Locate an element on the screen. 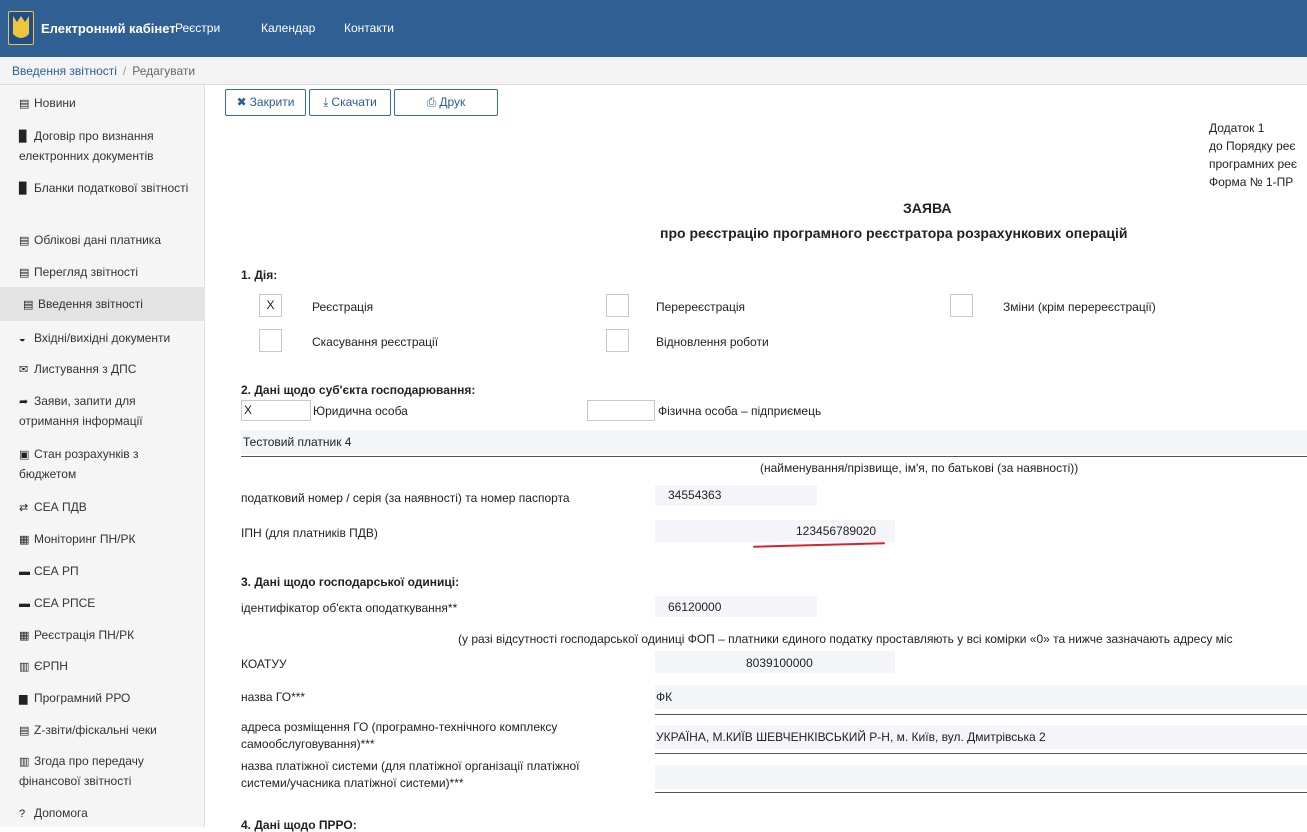 This screenshot has height=832, width=1307. entity-label: Юридична особа is located at coordinates (360, 411).